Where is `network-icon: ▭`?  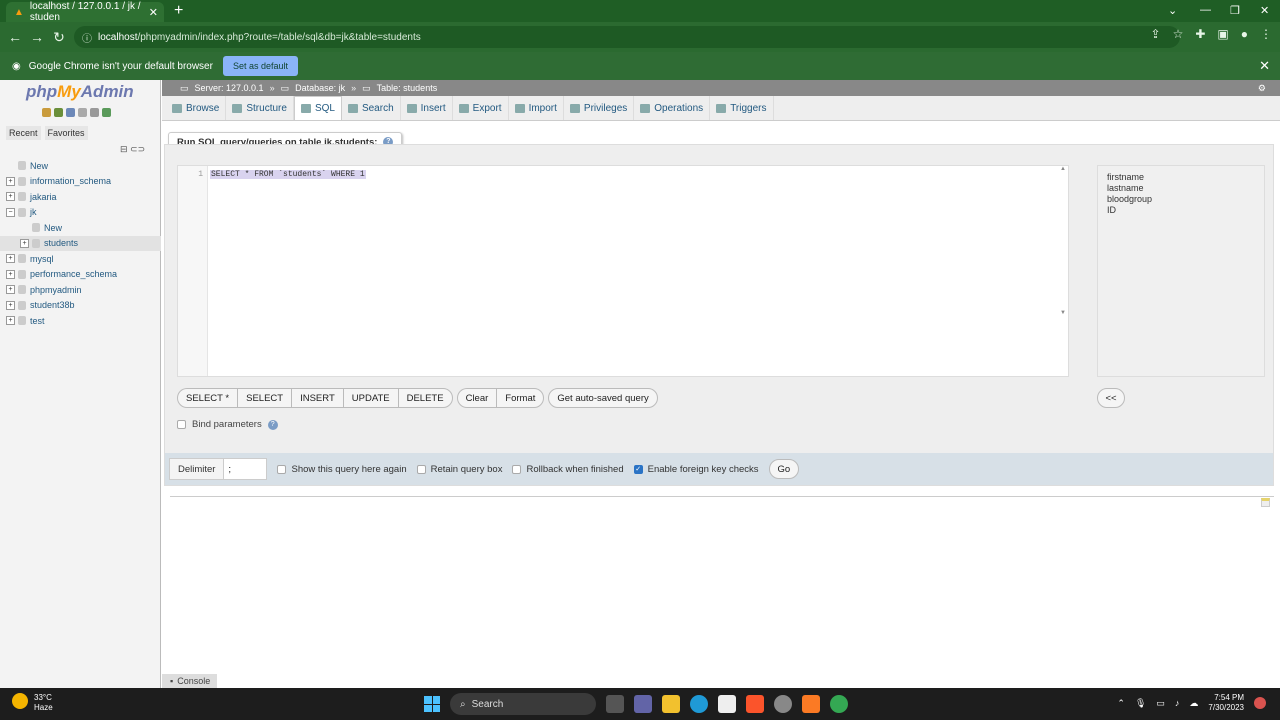
network-icon: ▭ is located at coordinates (1160, 703).